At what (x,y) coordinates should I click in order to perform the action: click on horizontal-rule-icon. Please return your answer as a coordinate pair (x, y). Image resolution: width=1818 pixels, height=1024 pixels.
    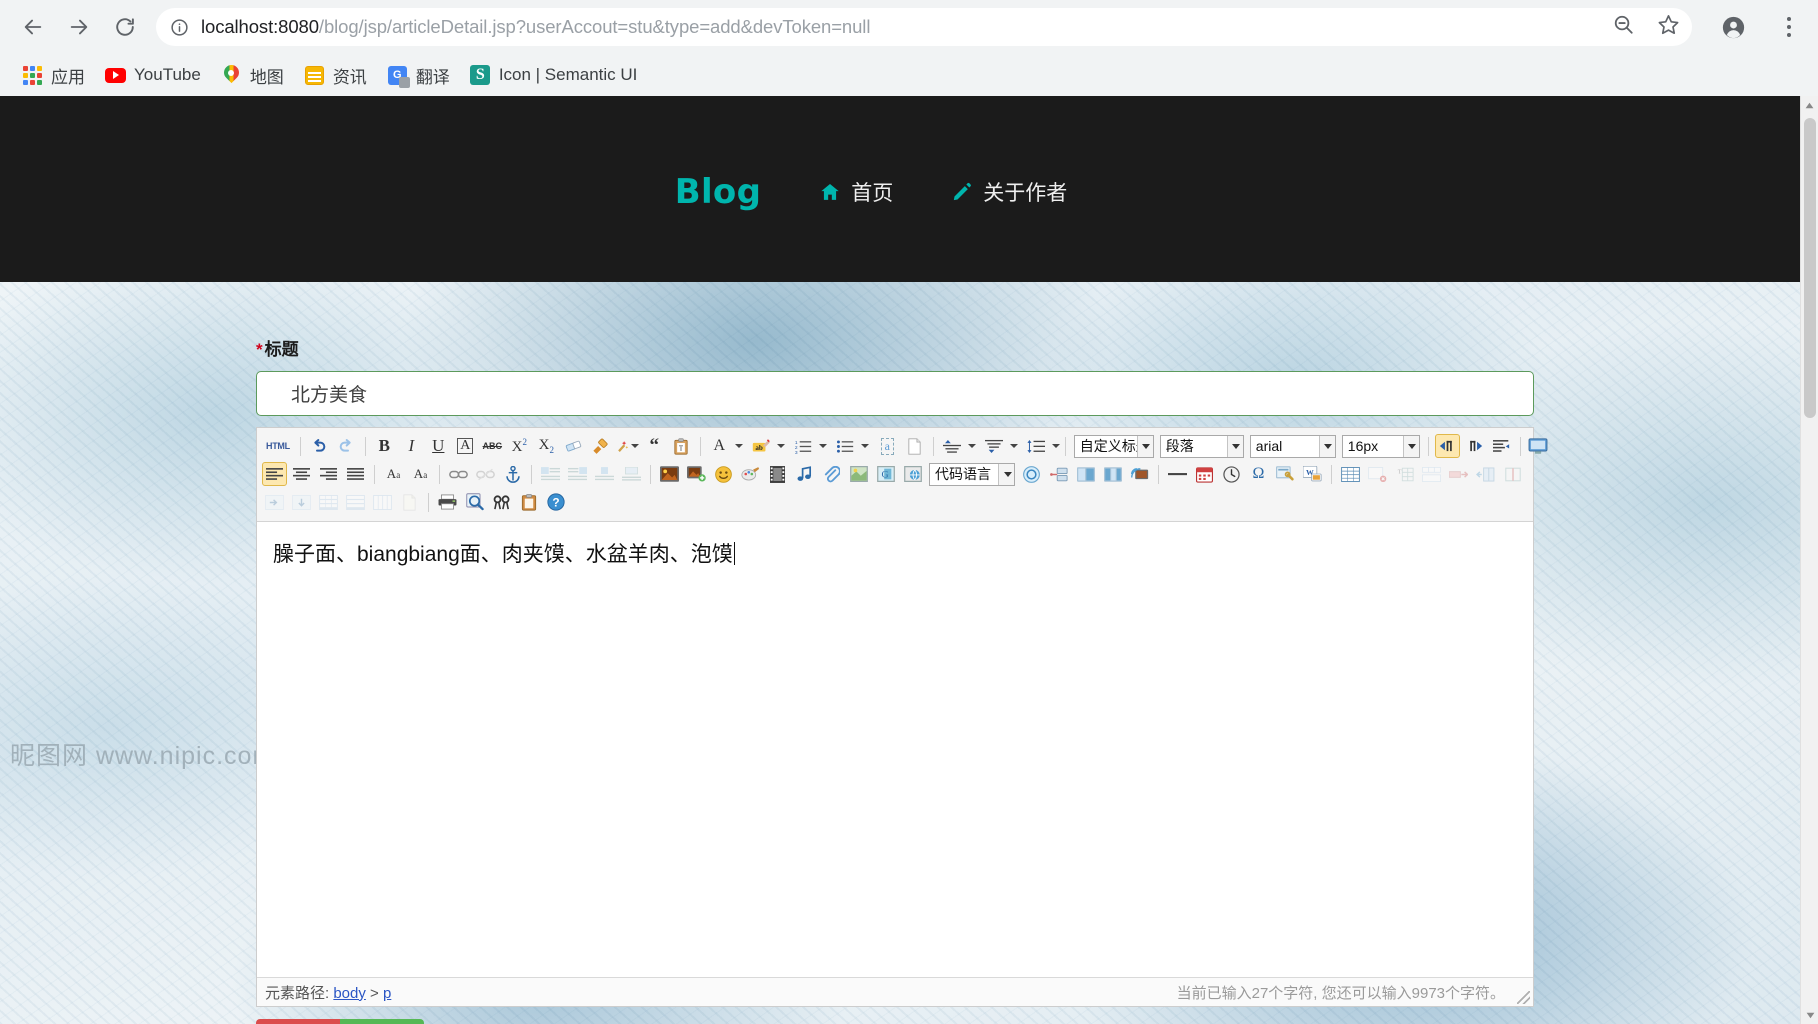
    Looking at the image, I should click on (1177, 474).